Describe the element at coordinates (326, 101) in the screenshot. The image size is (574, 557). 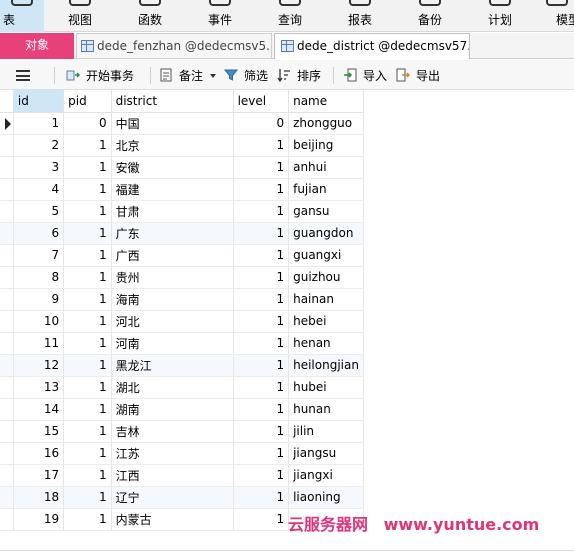
I see `column-header-name: name` at that location.